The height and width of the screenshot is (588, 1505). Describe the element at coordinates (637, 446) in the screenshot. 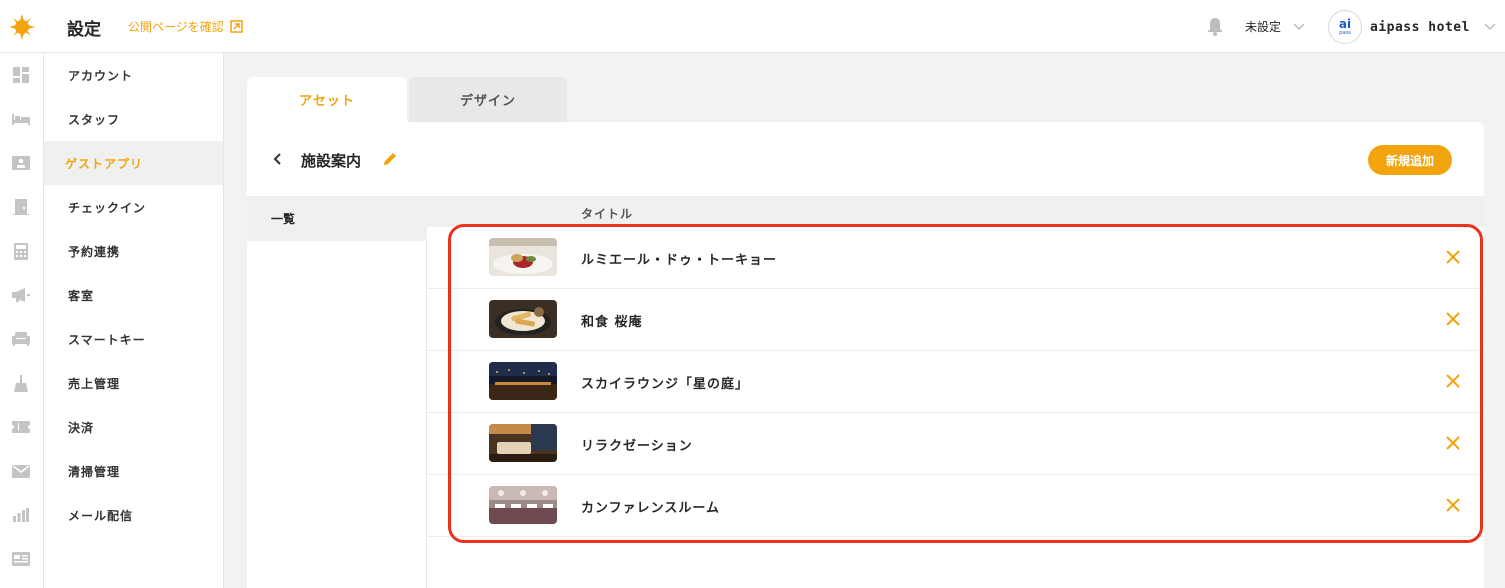

I see `row-title: リラクゼーション` at that location.